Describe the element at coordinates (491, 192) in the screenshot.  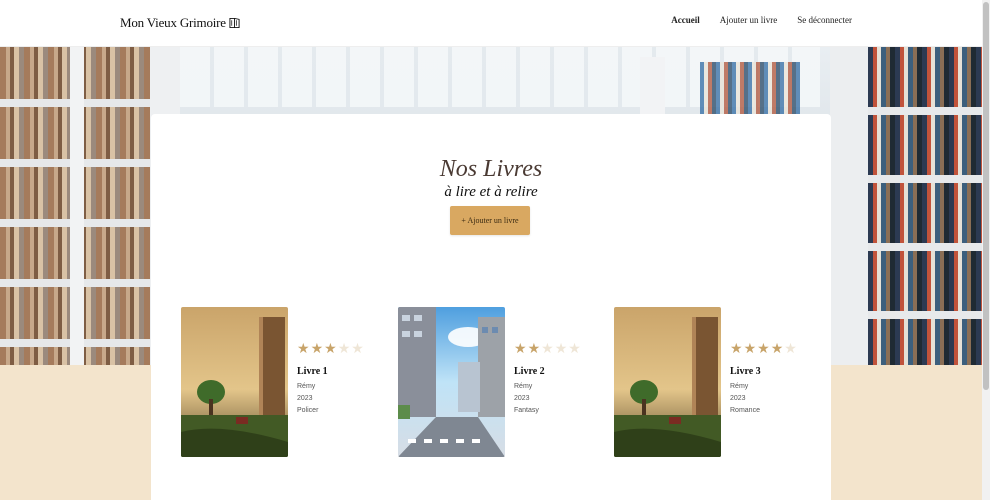
I see `page-subtitle: à lire et à relire` at that location.